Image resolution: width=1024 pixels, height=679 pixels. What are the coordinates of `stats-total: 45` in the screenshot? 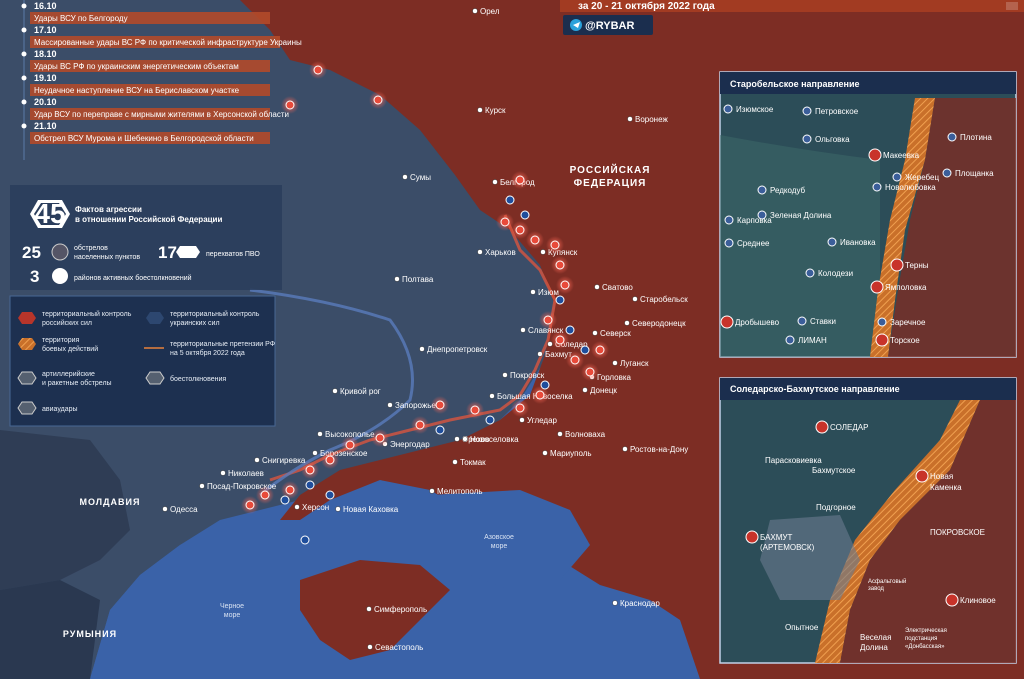 It's located at (49, 213).